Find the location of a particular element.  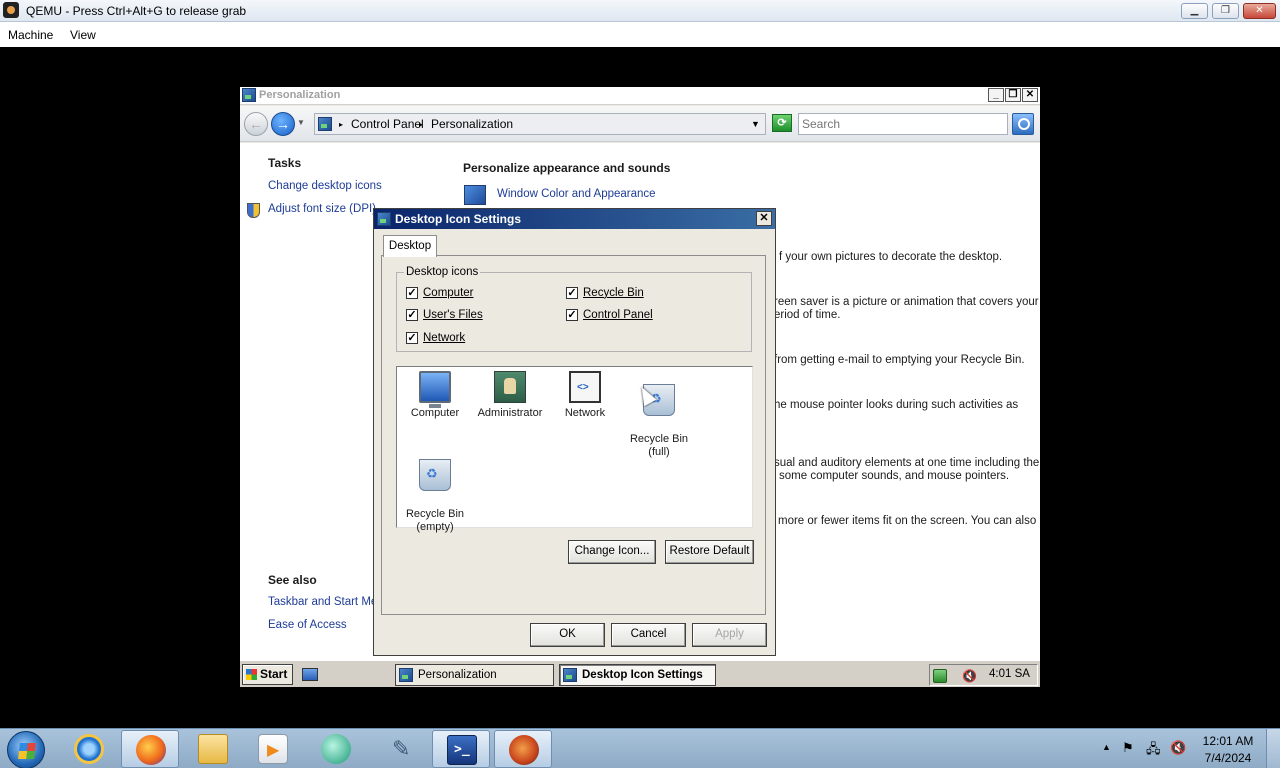

ok-button: OK is located at coordinates (567, 635).